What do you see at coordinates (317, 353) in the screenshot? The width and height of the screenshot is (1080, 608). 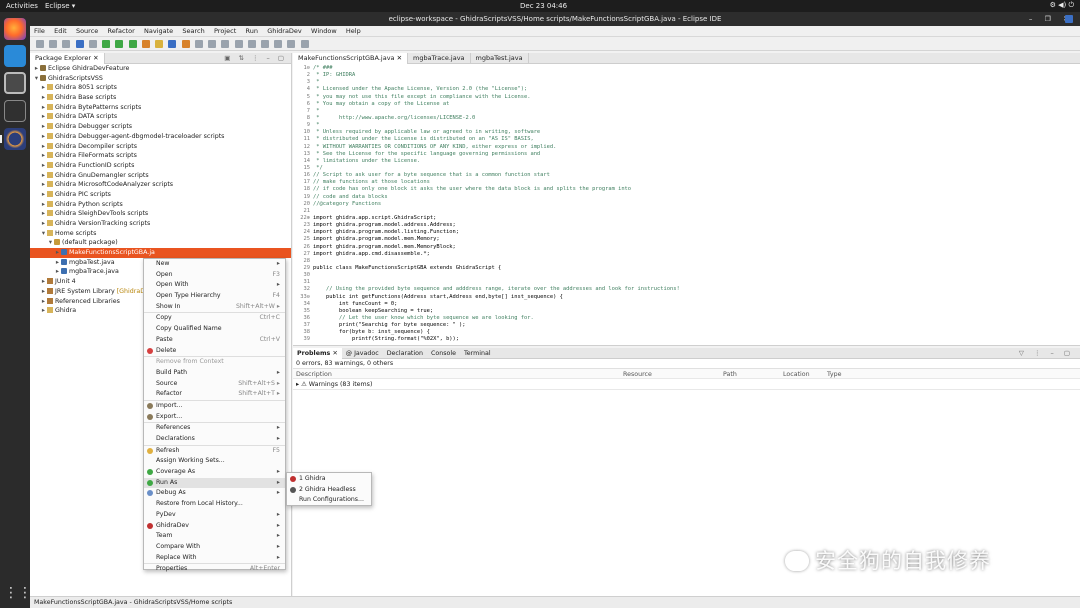 I see `bottom-view-tab: Problems ✕` at bounding box center [317, 353].